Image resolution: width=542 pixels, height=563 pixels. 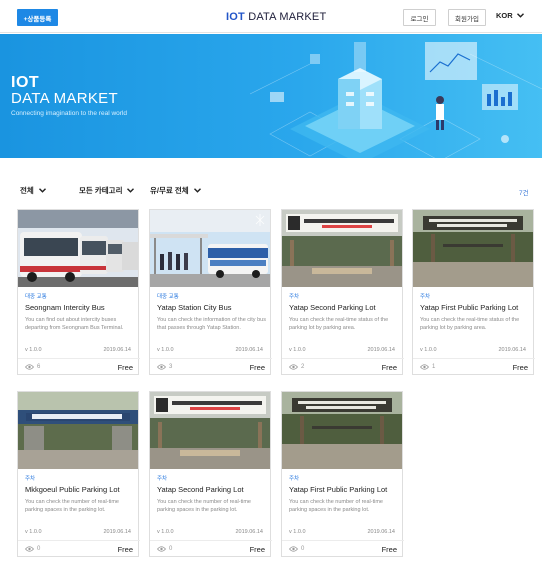 What do you see at coordinates (37, 17) in the screenshot?
I see `register-product-button: +상품등록` at bounding box center [37, 17].